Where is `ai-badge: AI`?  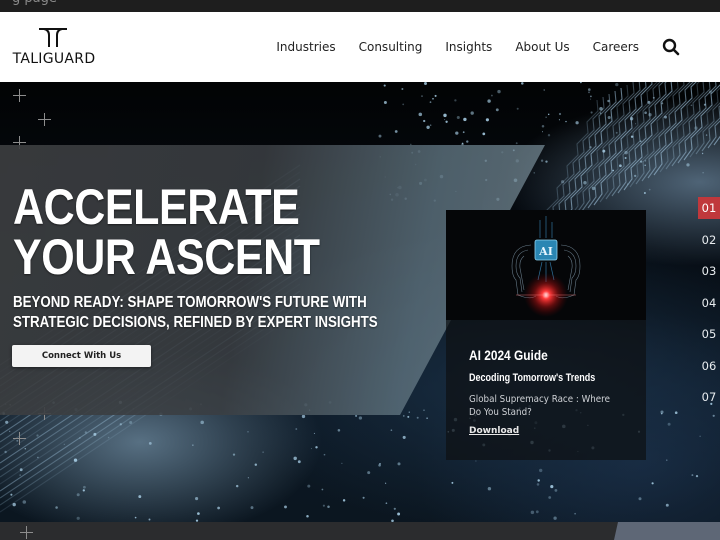
ai-badge: AI is located at coordinates (545, 251).